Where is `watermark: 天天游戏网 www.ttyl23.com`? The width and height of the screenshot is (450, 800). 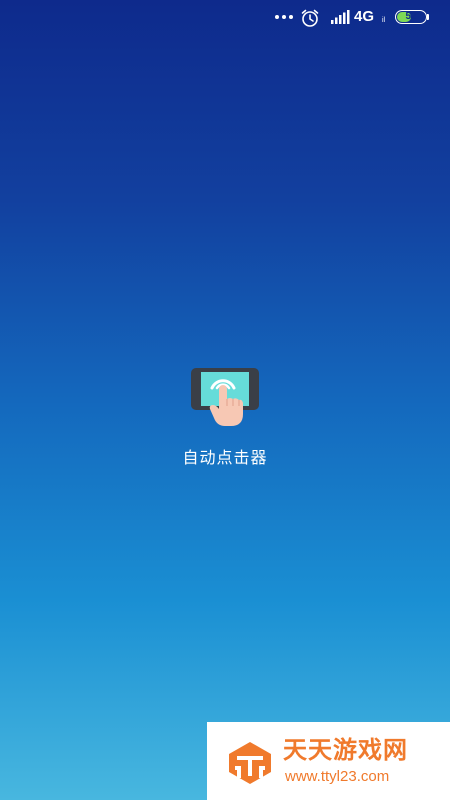
watermark: 天天游戏网 www.ttyl23.com is located at coordinates (328, 761).